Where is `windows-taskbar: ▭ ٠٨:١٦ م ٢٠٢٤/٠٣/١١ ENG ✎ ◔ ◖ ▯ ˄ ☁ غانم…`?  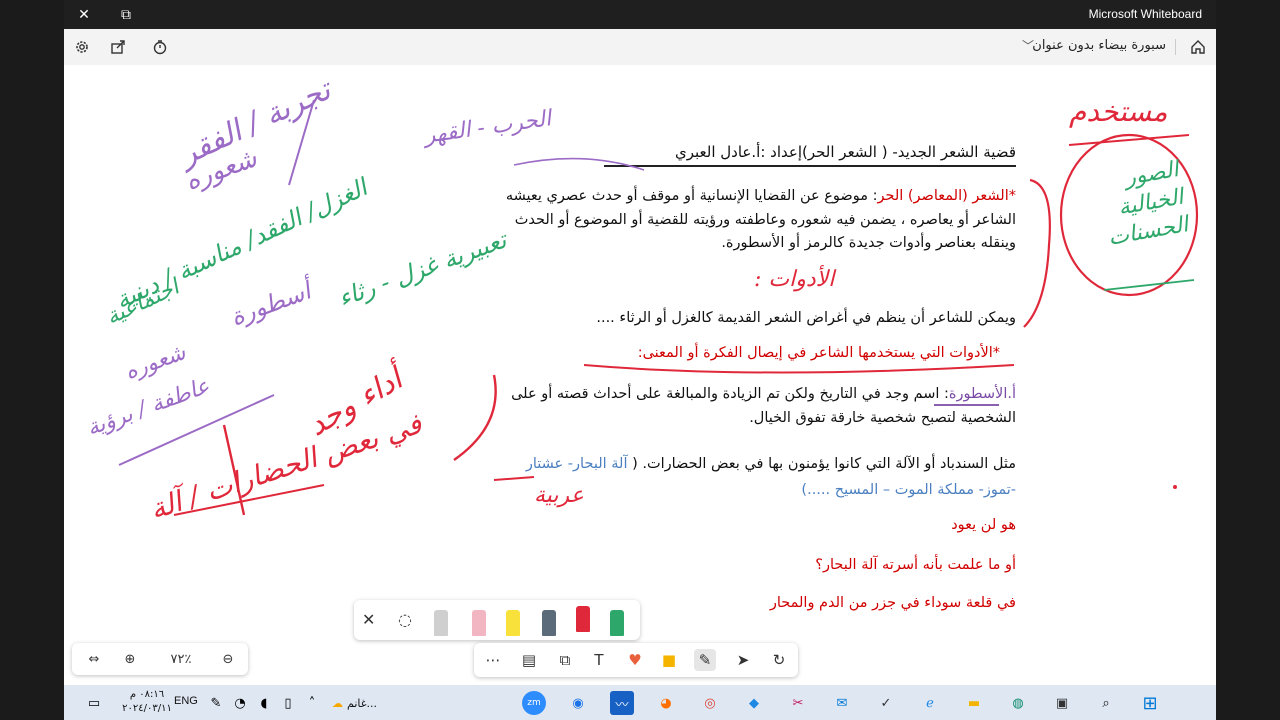
windows-taskbar: ▭ ٠٨:١٦ م ٢٠٢٤/٠٣/١١ ENG ✎ ◔ ◖ ▯ ˄ ☁ غانم… is located at coordinates (640, 702).